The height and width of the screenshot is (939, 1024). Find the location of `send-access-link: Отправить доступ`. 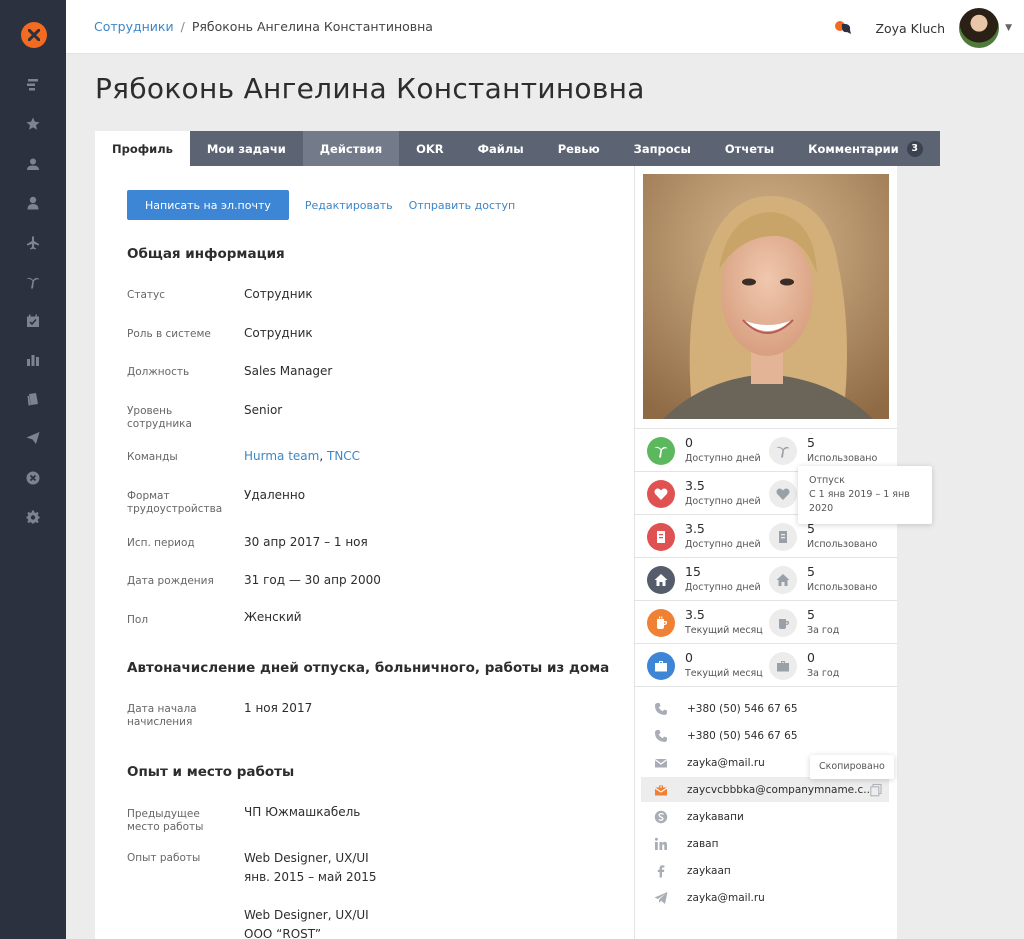

send-access-link: Отправить доступ is located at coordinates (462, 205).